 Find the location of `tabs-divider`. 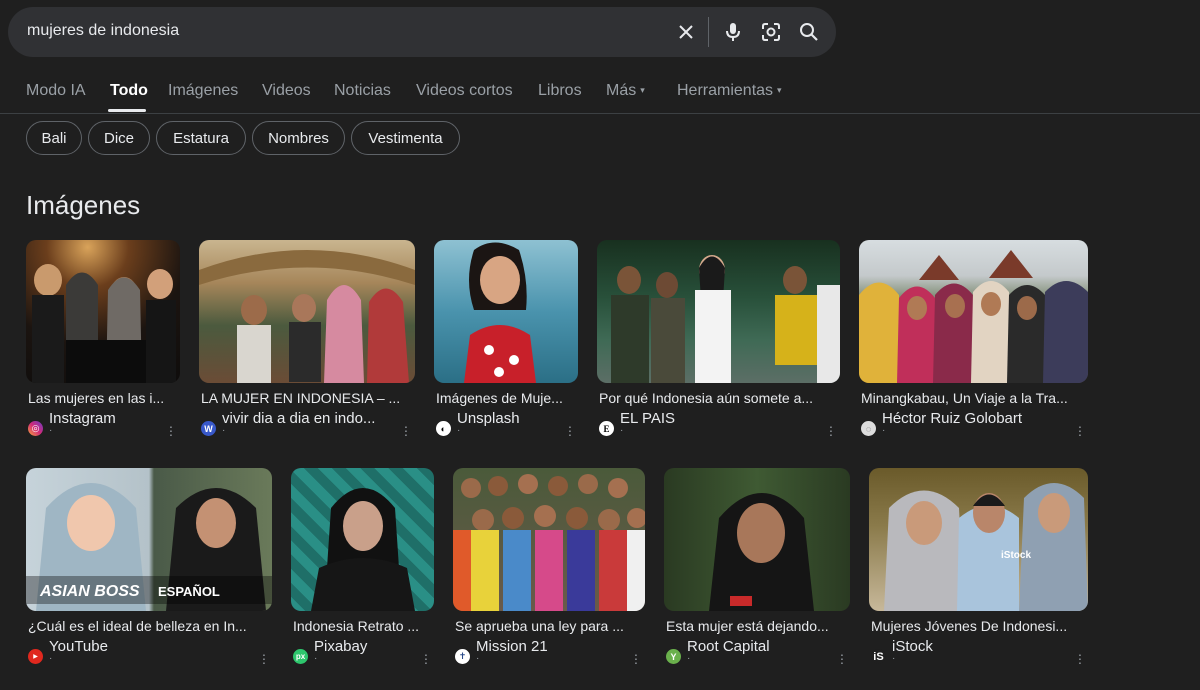

tabs-divider is located at coordinates (600, 113).